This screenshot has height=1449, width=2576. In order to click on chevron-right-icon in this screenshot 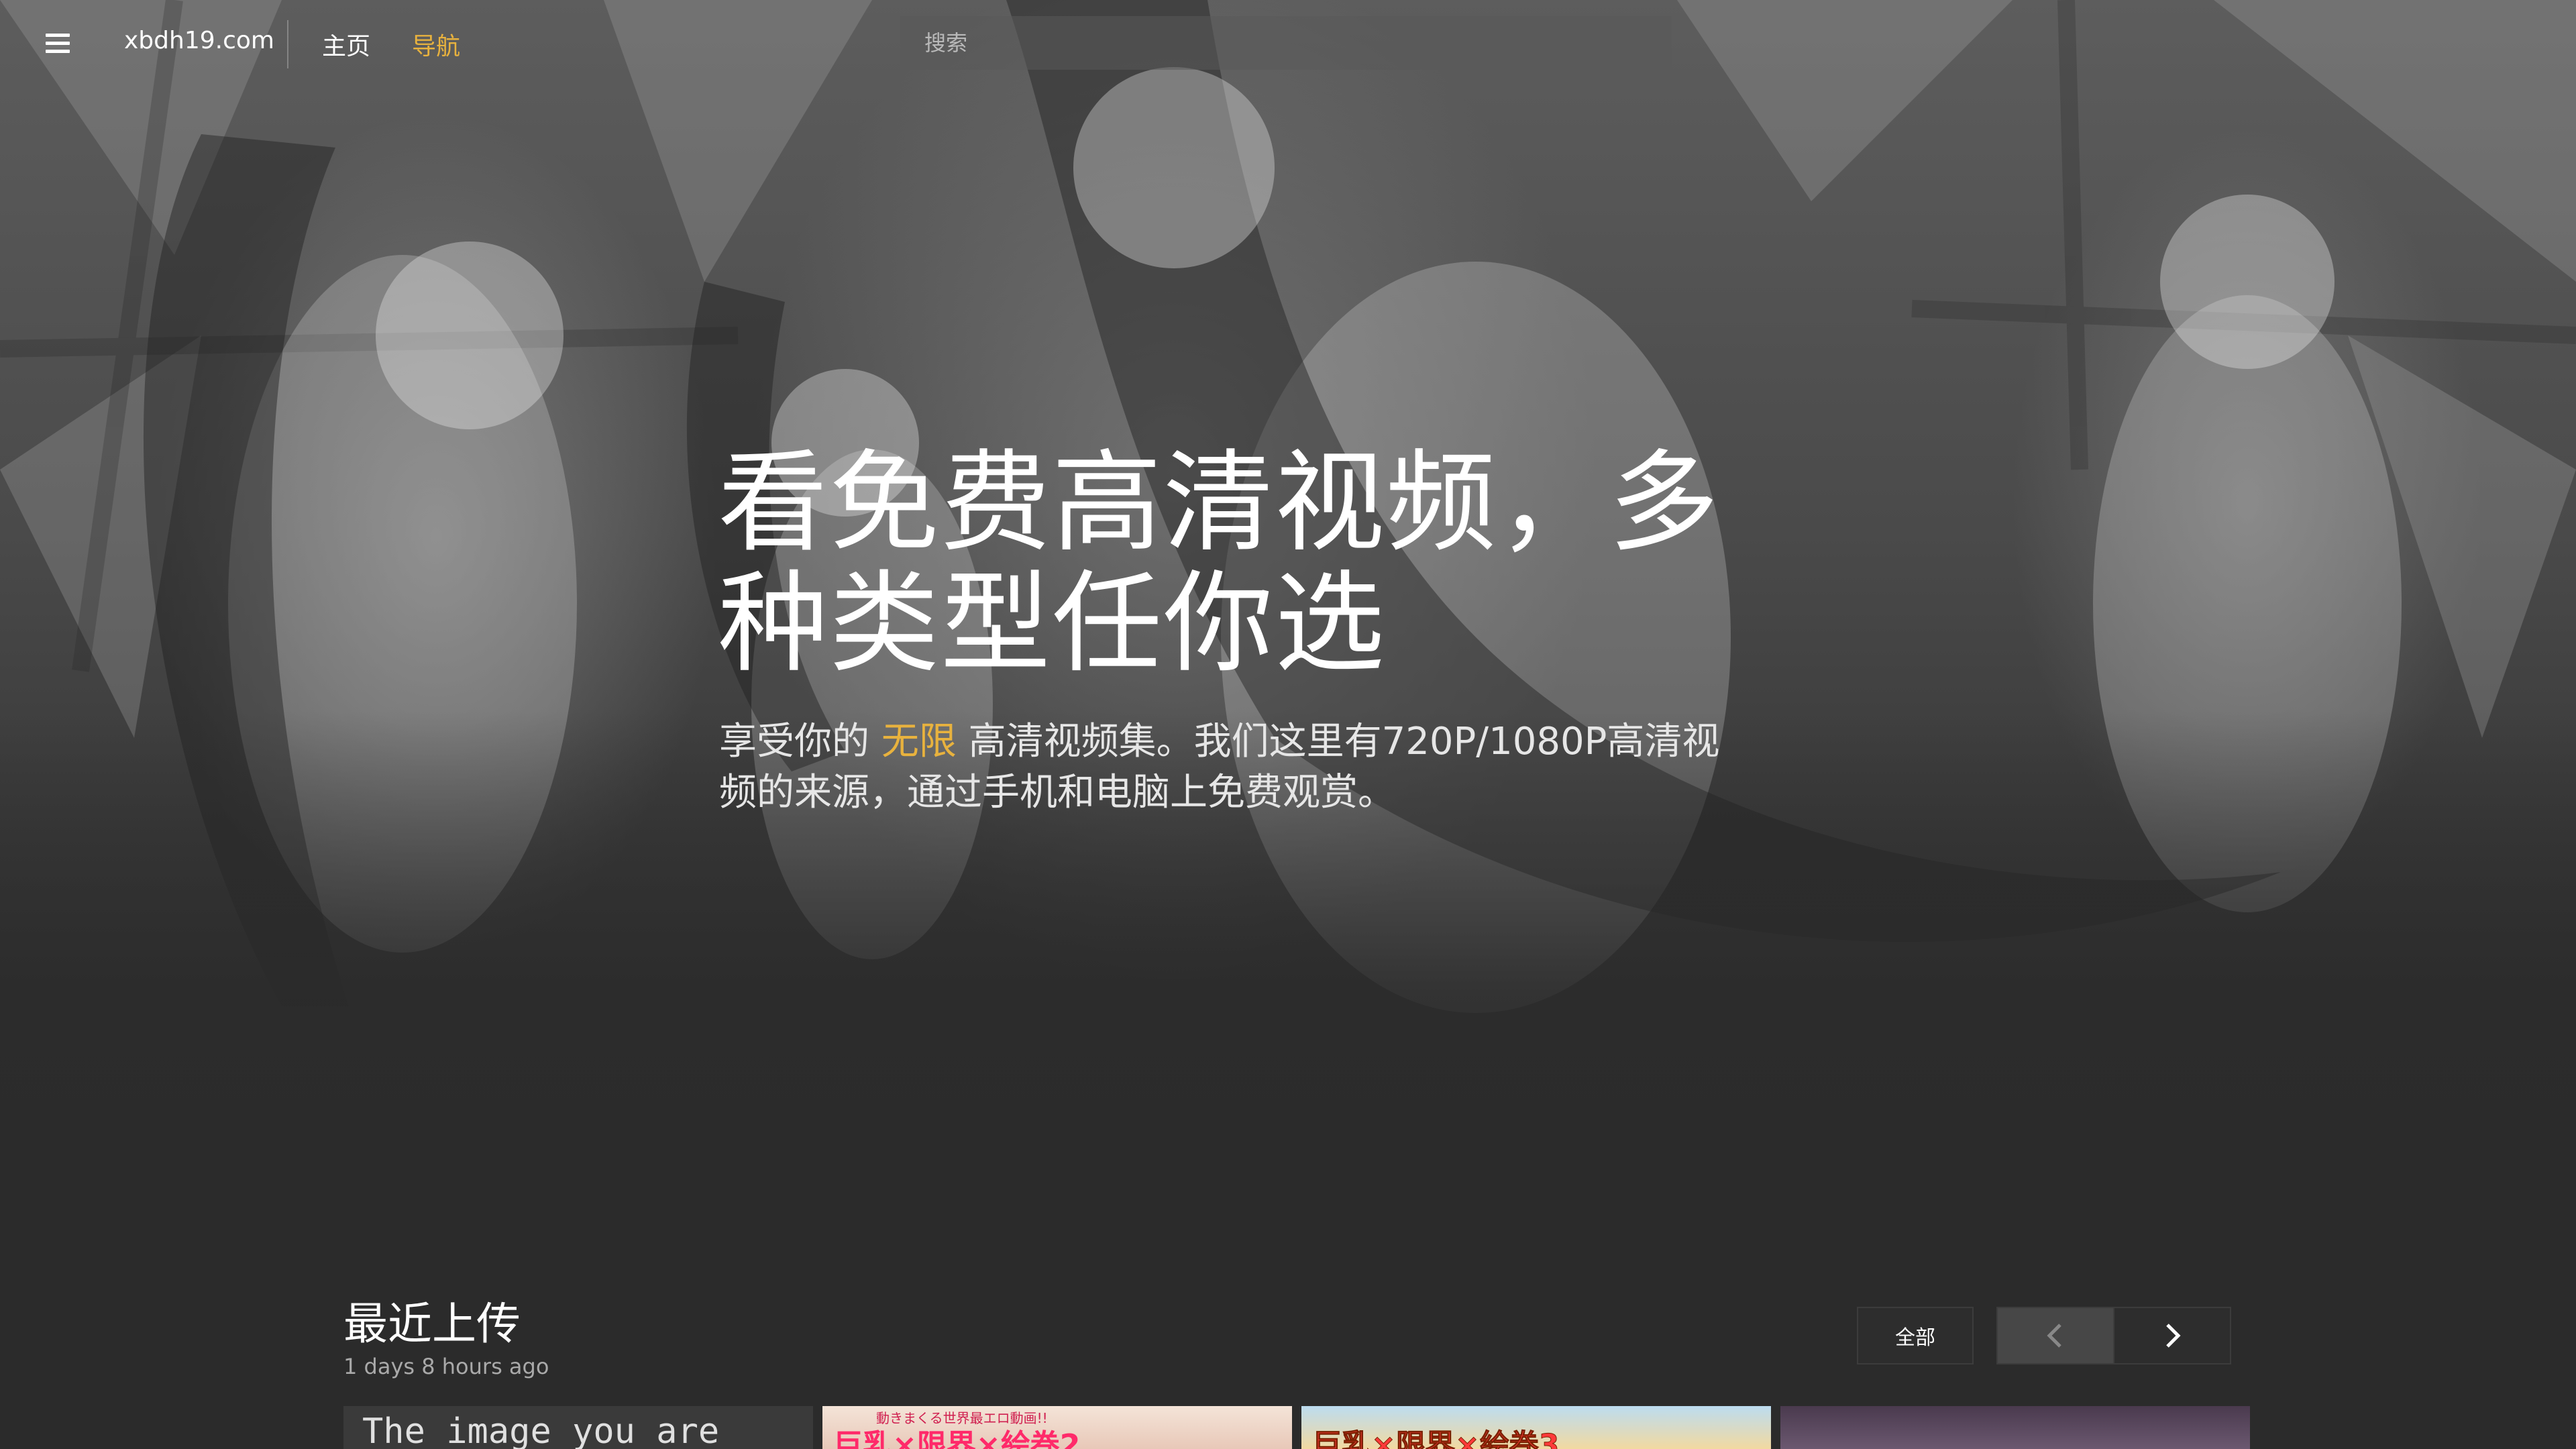, I will do `click(2173, 1336)`.